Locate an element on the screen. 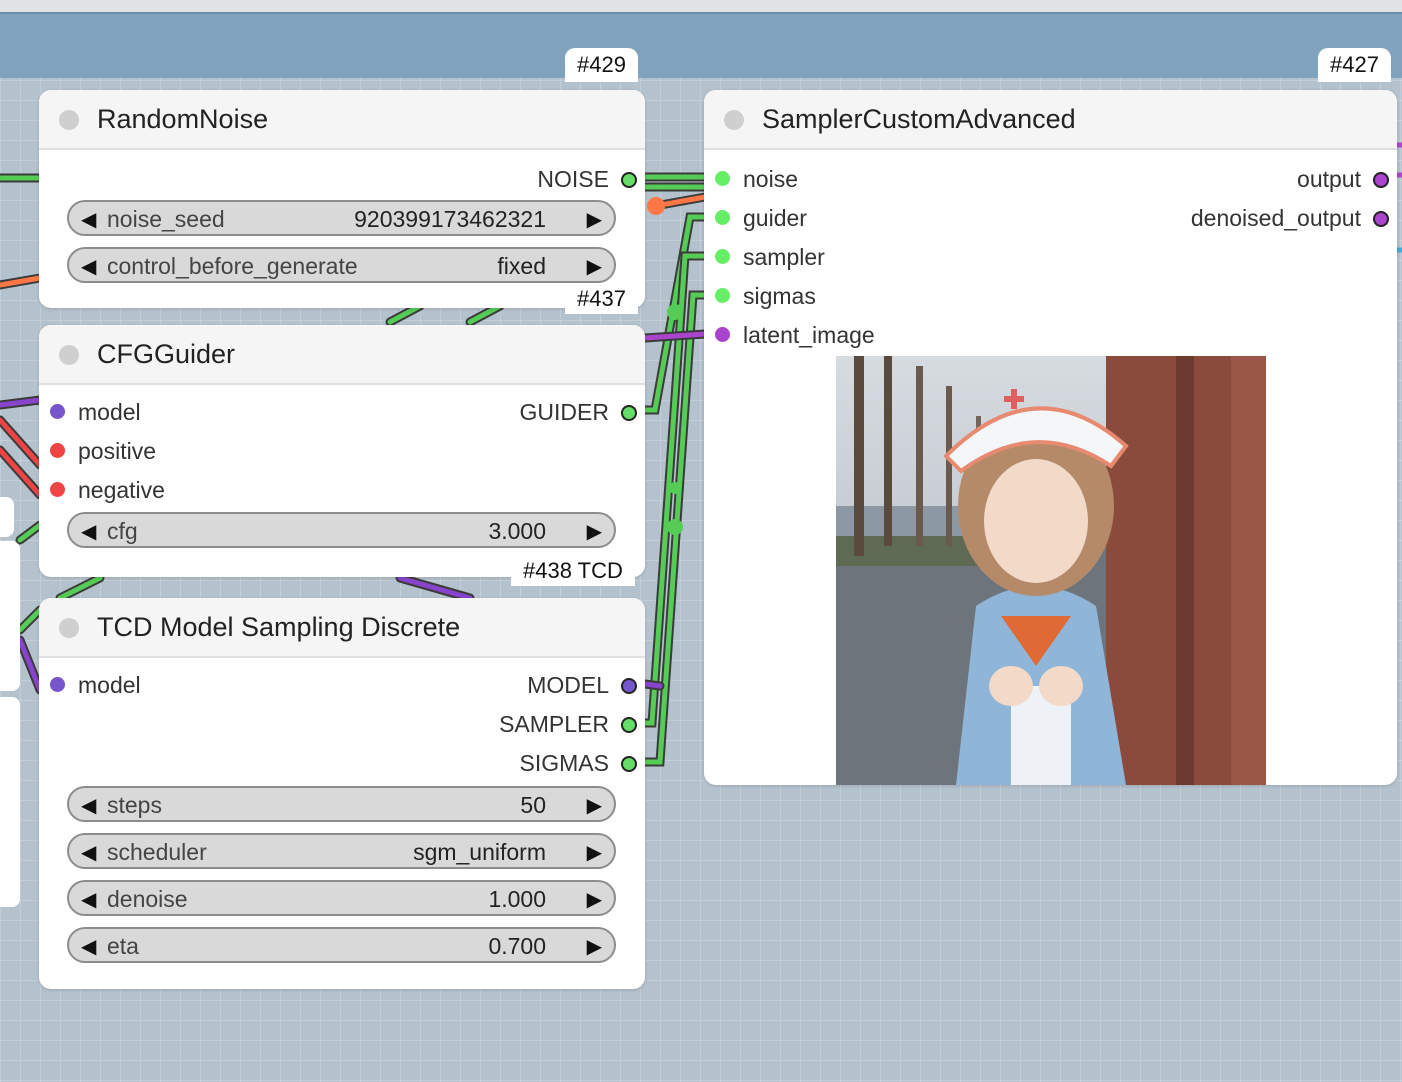  output-noise: NOISE is located at coordinates (587, 179).